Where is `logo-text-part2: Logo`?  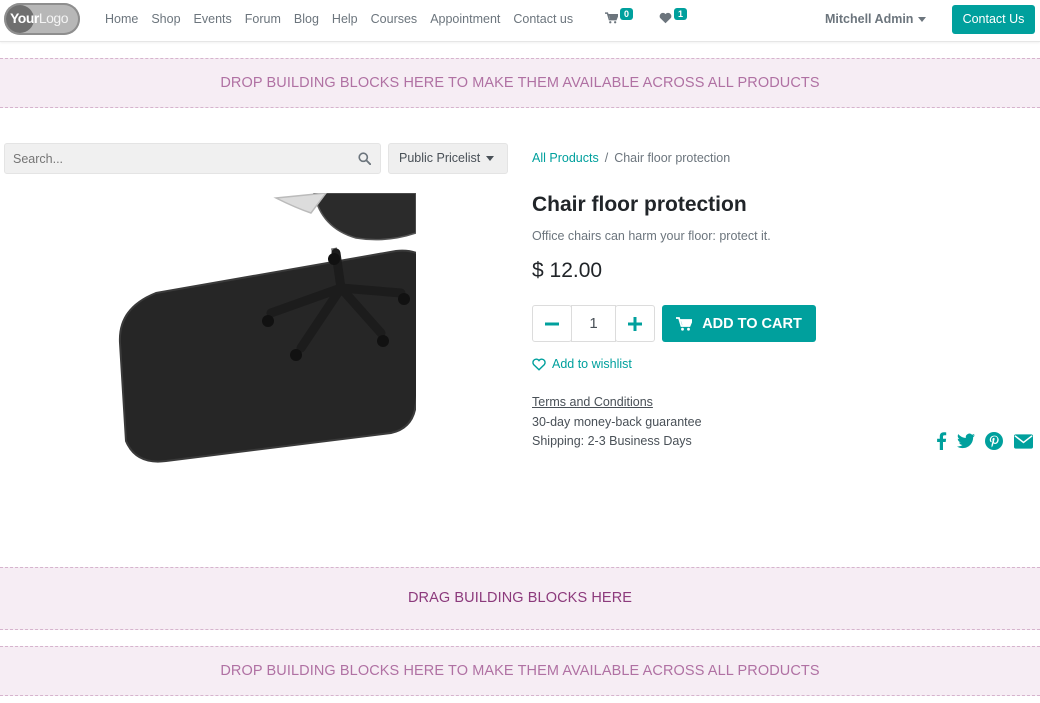 logo-text-part2: Logo is located at coordinates (53, 18).